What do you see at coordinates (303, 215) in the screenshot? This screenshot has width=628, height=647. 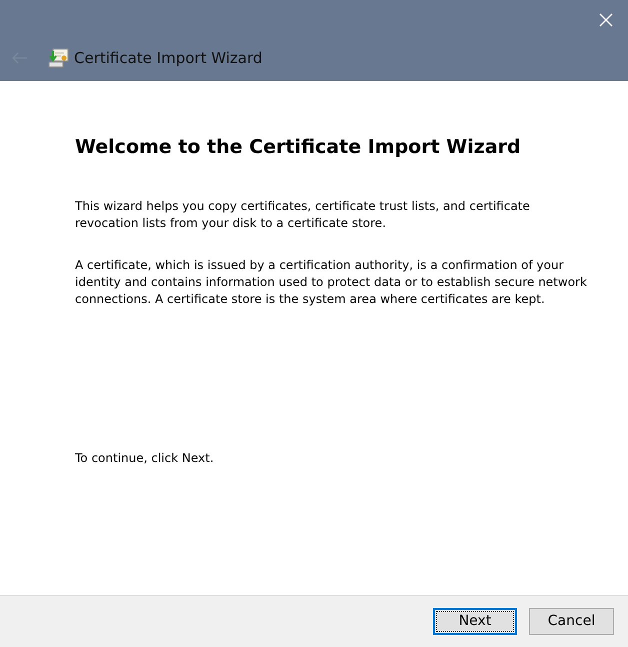 I see `description-paragraph: This wizard helps you copy certificates, certificate trust lists, and certificate revocation lists from your disk to a certificate store.` at bounding box center [303, 215].